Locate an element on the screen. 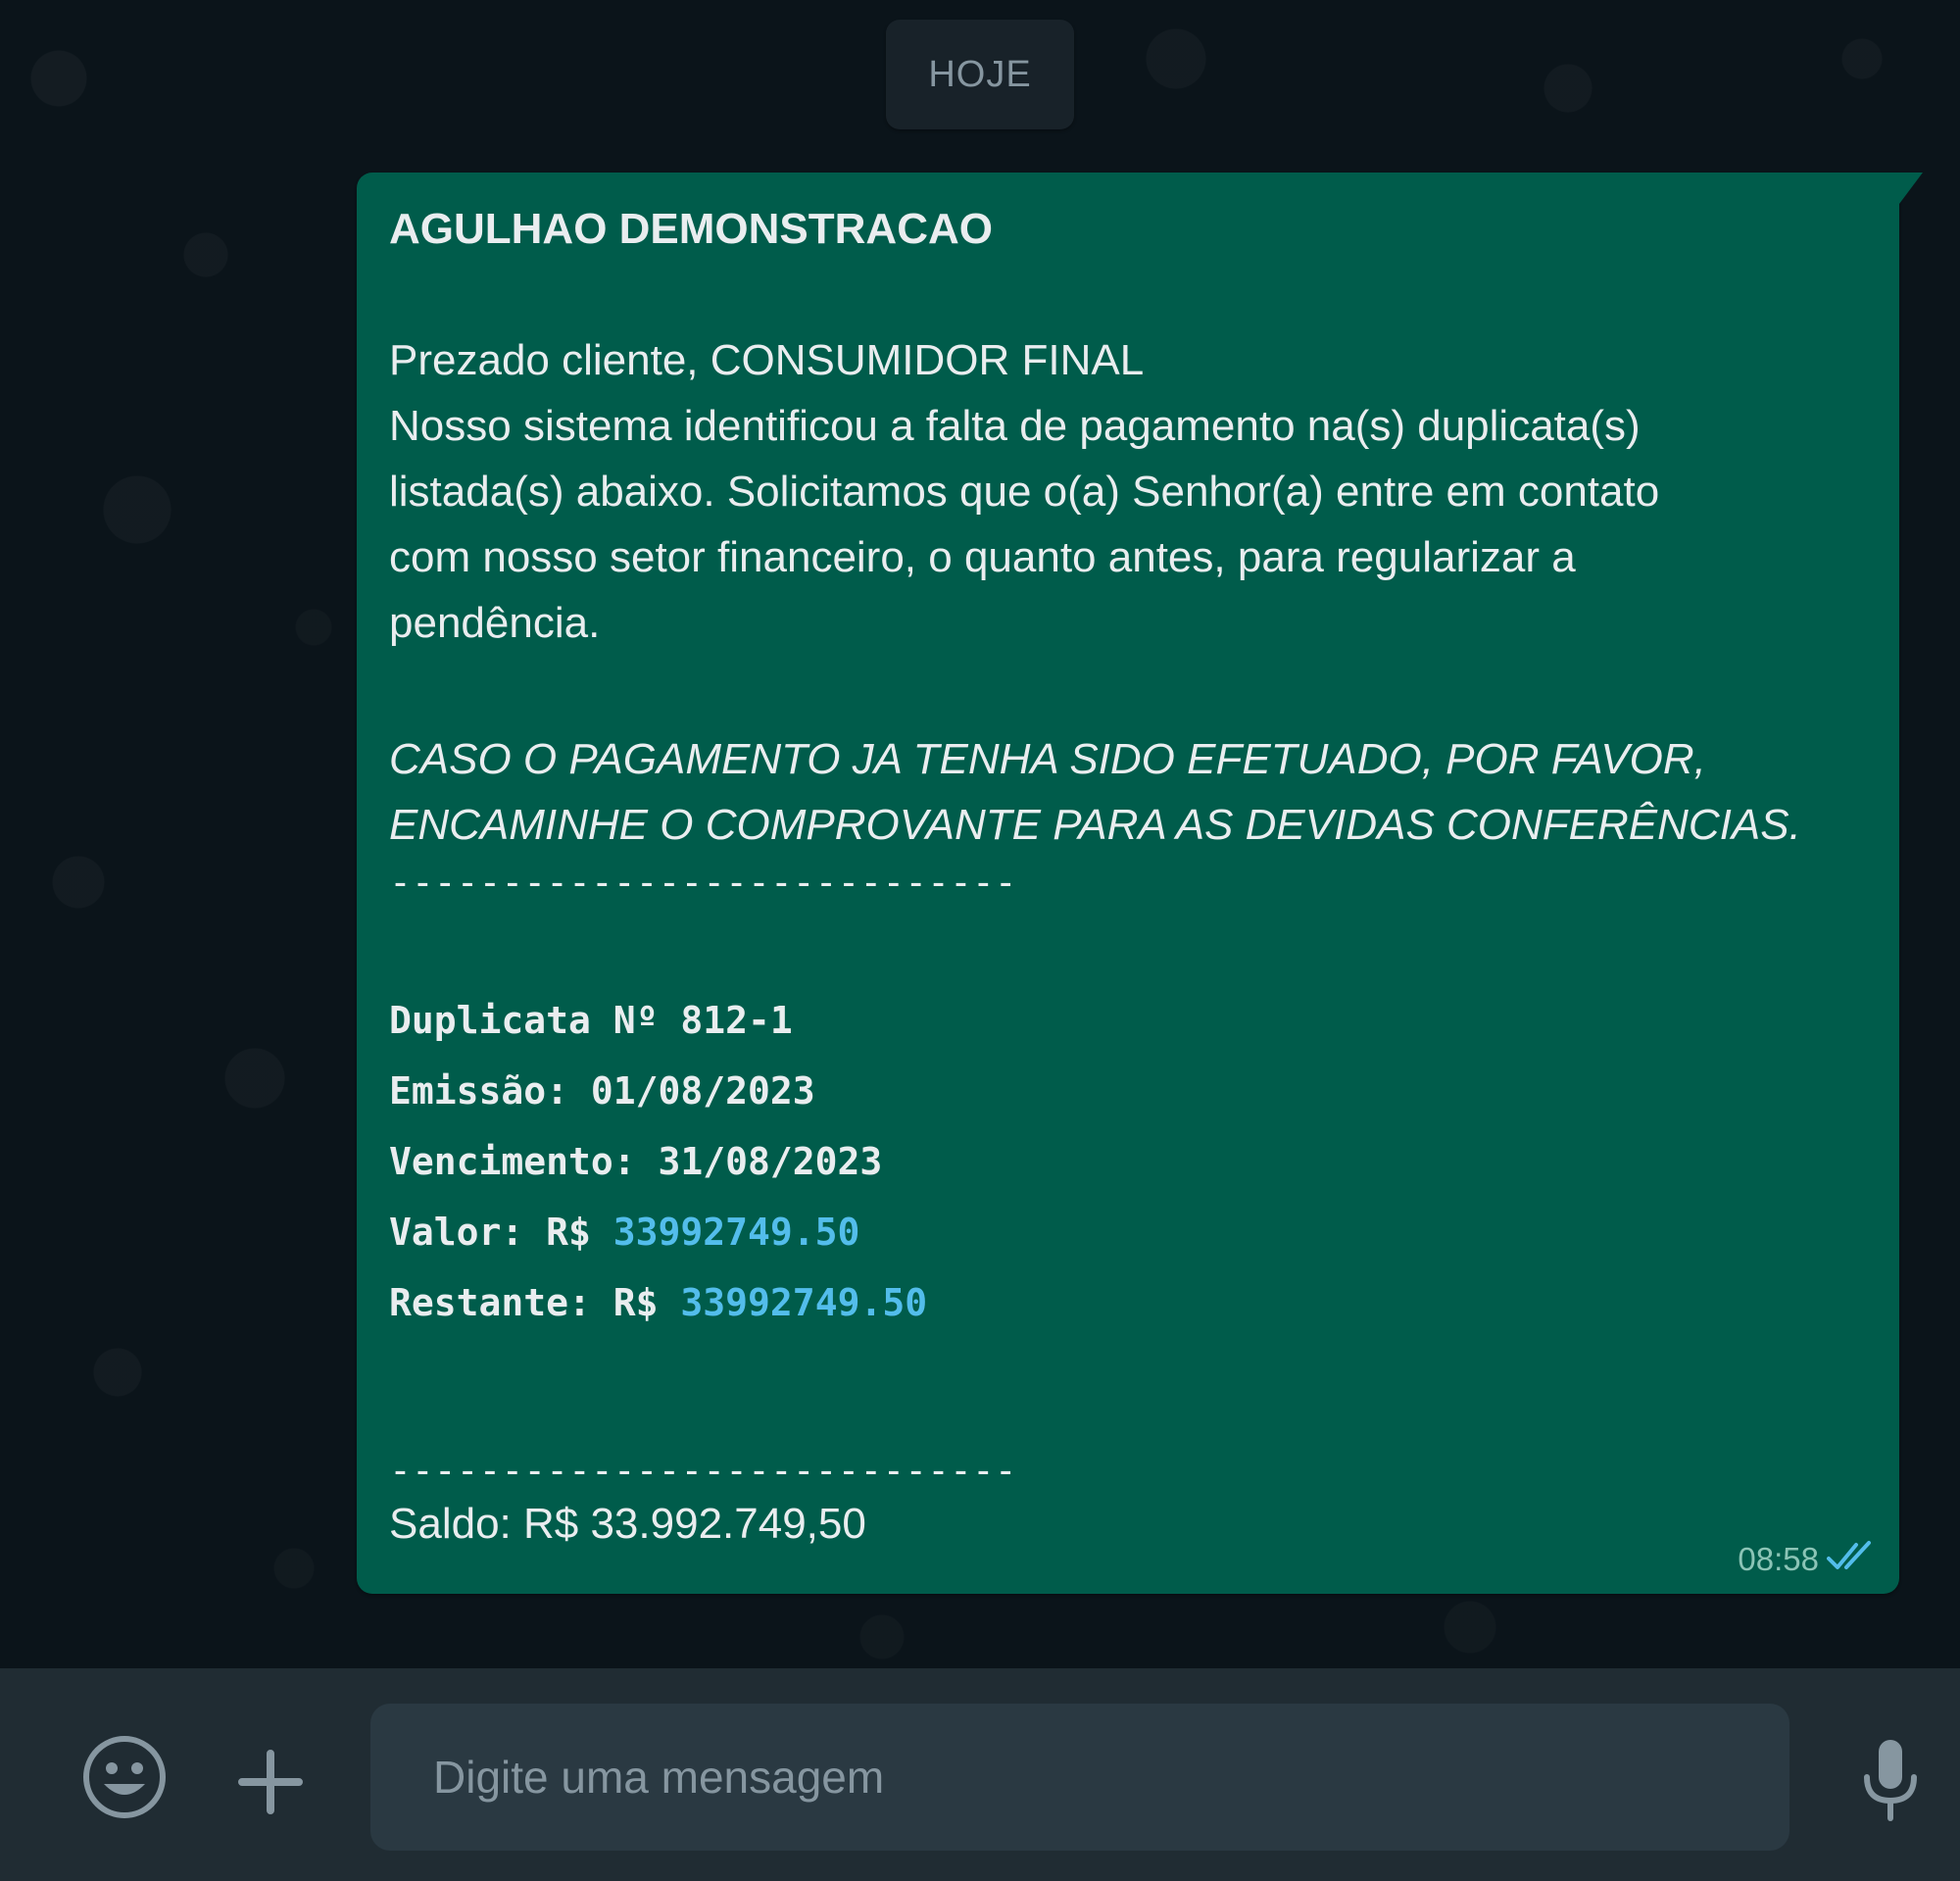 This screenshot has height=1881, width=1960. microphone-button is located at coordinates (1890, 1780).